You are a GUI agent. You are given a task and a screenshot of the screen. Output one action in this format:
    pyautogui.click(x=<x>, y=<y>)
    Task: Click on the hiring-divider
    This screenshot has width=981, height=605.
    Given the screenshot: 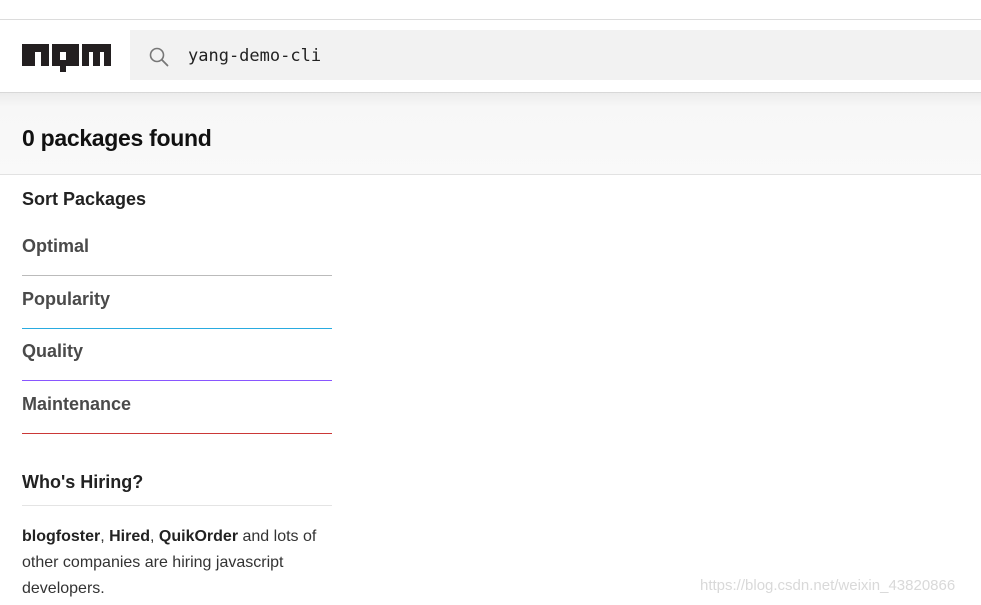 What is the action you would take?
    pyautogui.click(x=177, y=505)
    